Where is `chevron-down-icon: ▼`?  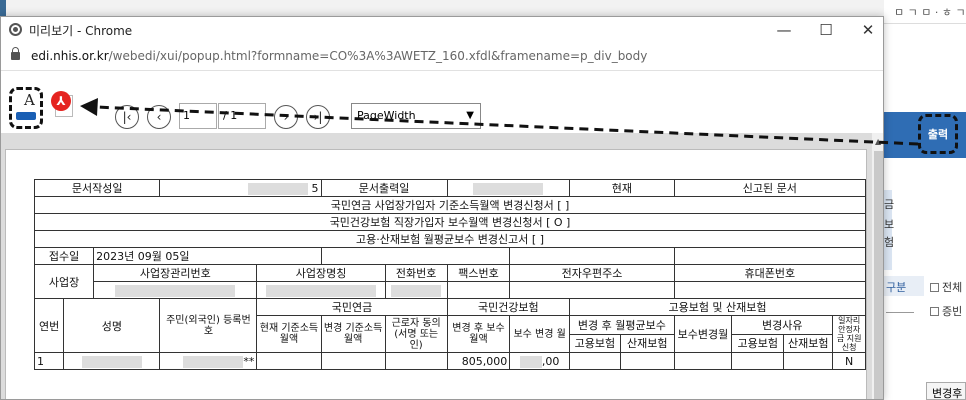
chevron-down-icon: ▼ is located at coordinates (470, 115).